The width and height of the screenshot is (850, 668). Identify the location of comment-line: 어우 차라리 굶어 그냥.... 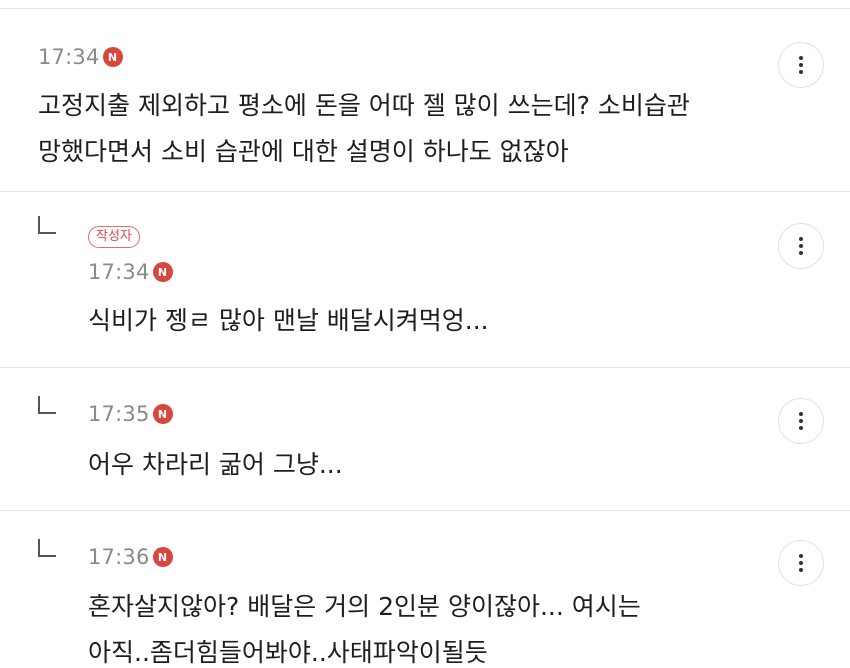
(215, 464).